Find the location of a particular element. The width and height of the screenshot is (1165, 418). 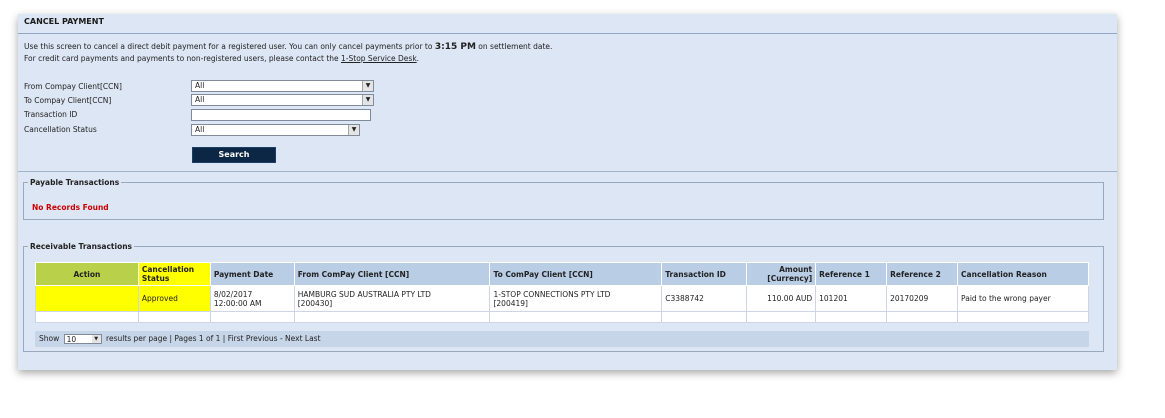

from-client-select: All ▼ is located at coordinates (282, 86).